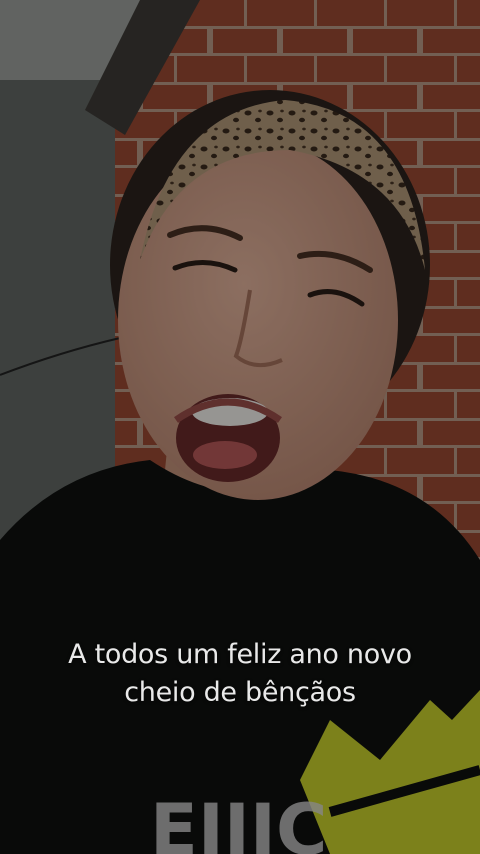 The image size is (480, 854). Describe the element at coordinates (240, 654) in the screenshot. I see `caption-line-1: A todos um feliz ano novo` at that location.